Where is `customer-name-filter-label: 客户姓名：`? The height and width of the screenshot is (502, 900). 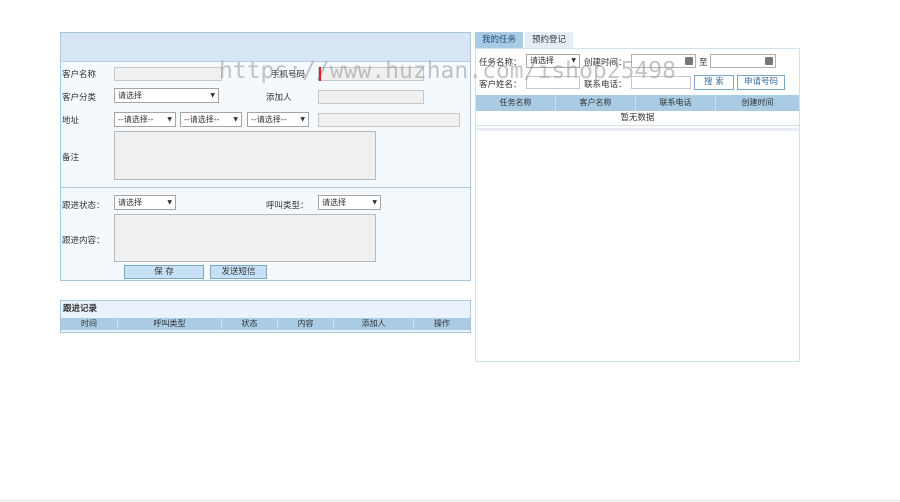 customer-name-filter-label: 客户姓名： is located at coordinates (500, 85).